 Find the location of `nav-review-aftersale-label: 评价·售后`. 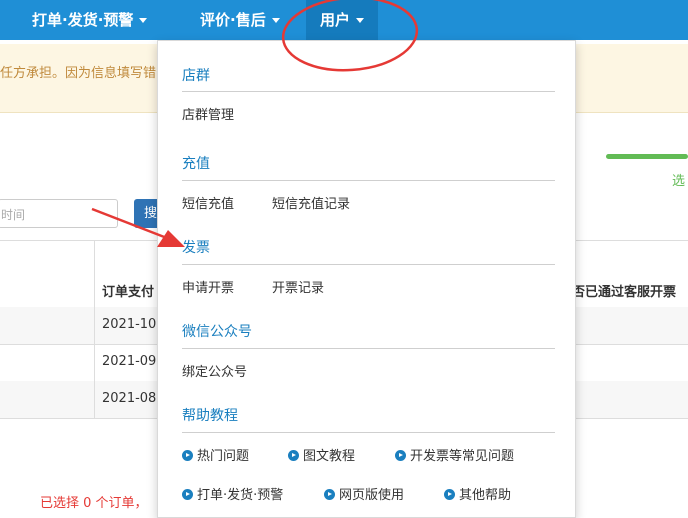

nav-review-aftersale-label: 评价·售后 is located at coordinates (233, 20).